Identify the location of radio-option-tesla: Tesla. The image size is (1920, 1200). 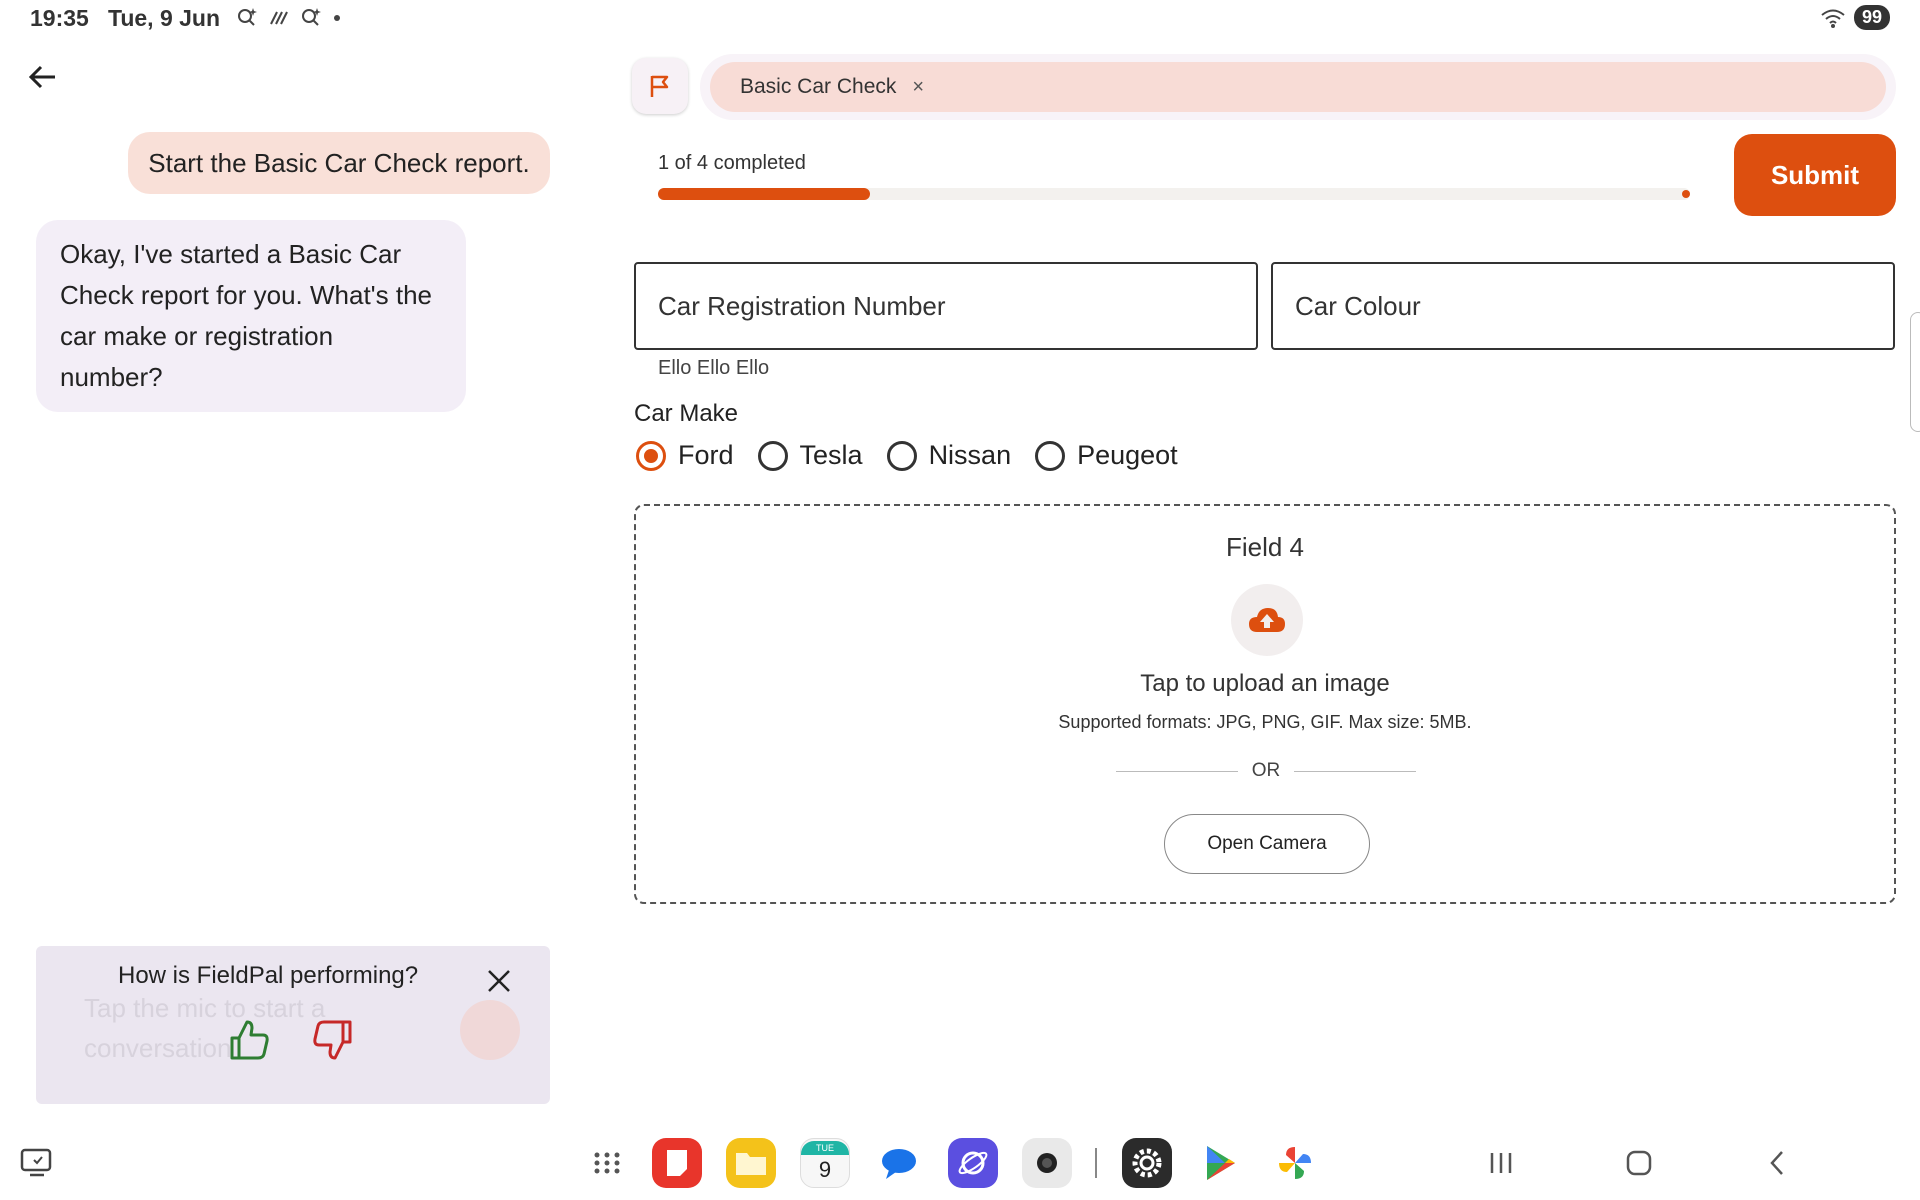
(809, 455).